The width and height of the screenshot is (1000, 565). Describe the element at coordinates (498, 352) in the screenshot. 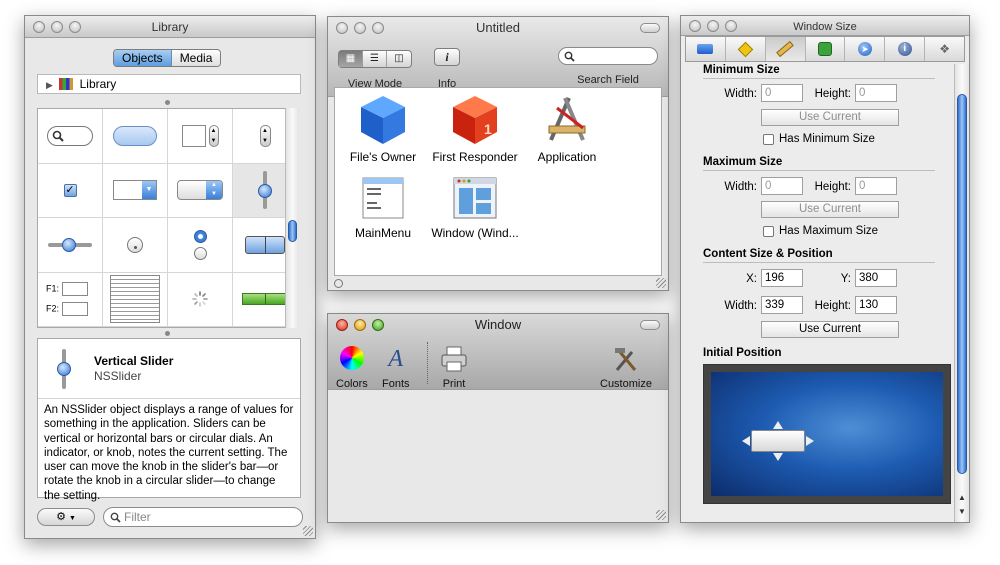

I see `design-window-titlebar: Window Colors A Fonts Print Customize` at that location.